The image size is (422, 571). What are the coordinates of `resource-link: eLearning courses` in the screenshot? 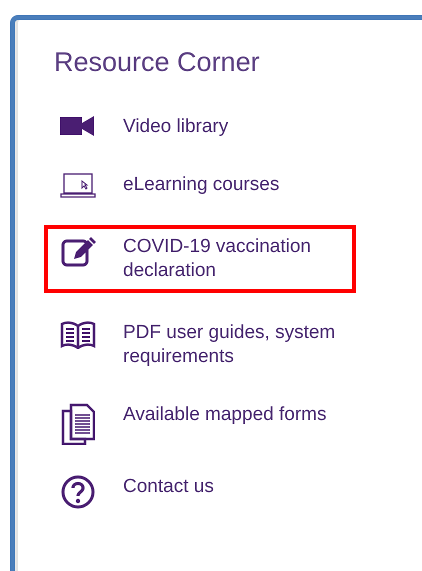 It's located at (200, 186).